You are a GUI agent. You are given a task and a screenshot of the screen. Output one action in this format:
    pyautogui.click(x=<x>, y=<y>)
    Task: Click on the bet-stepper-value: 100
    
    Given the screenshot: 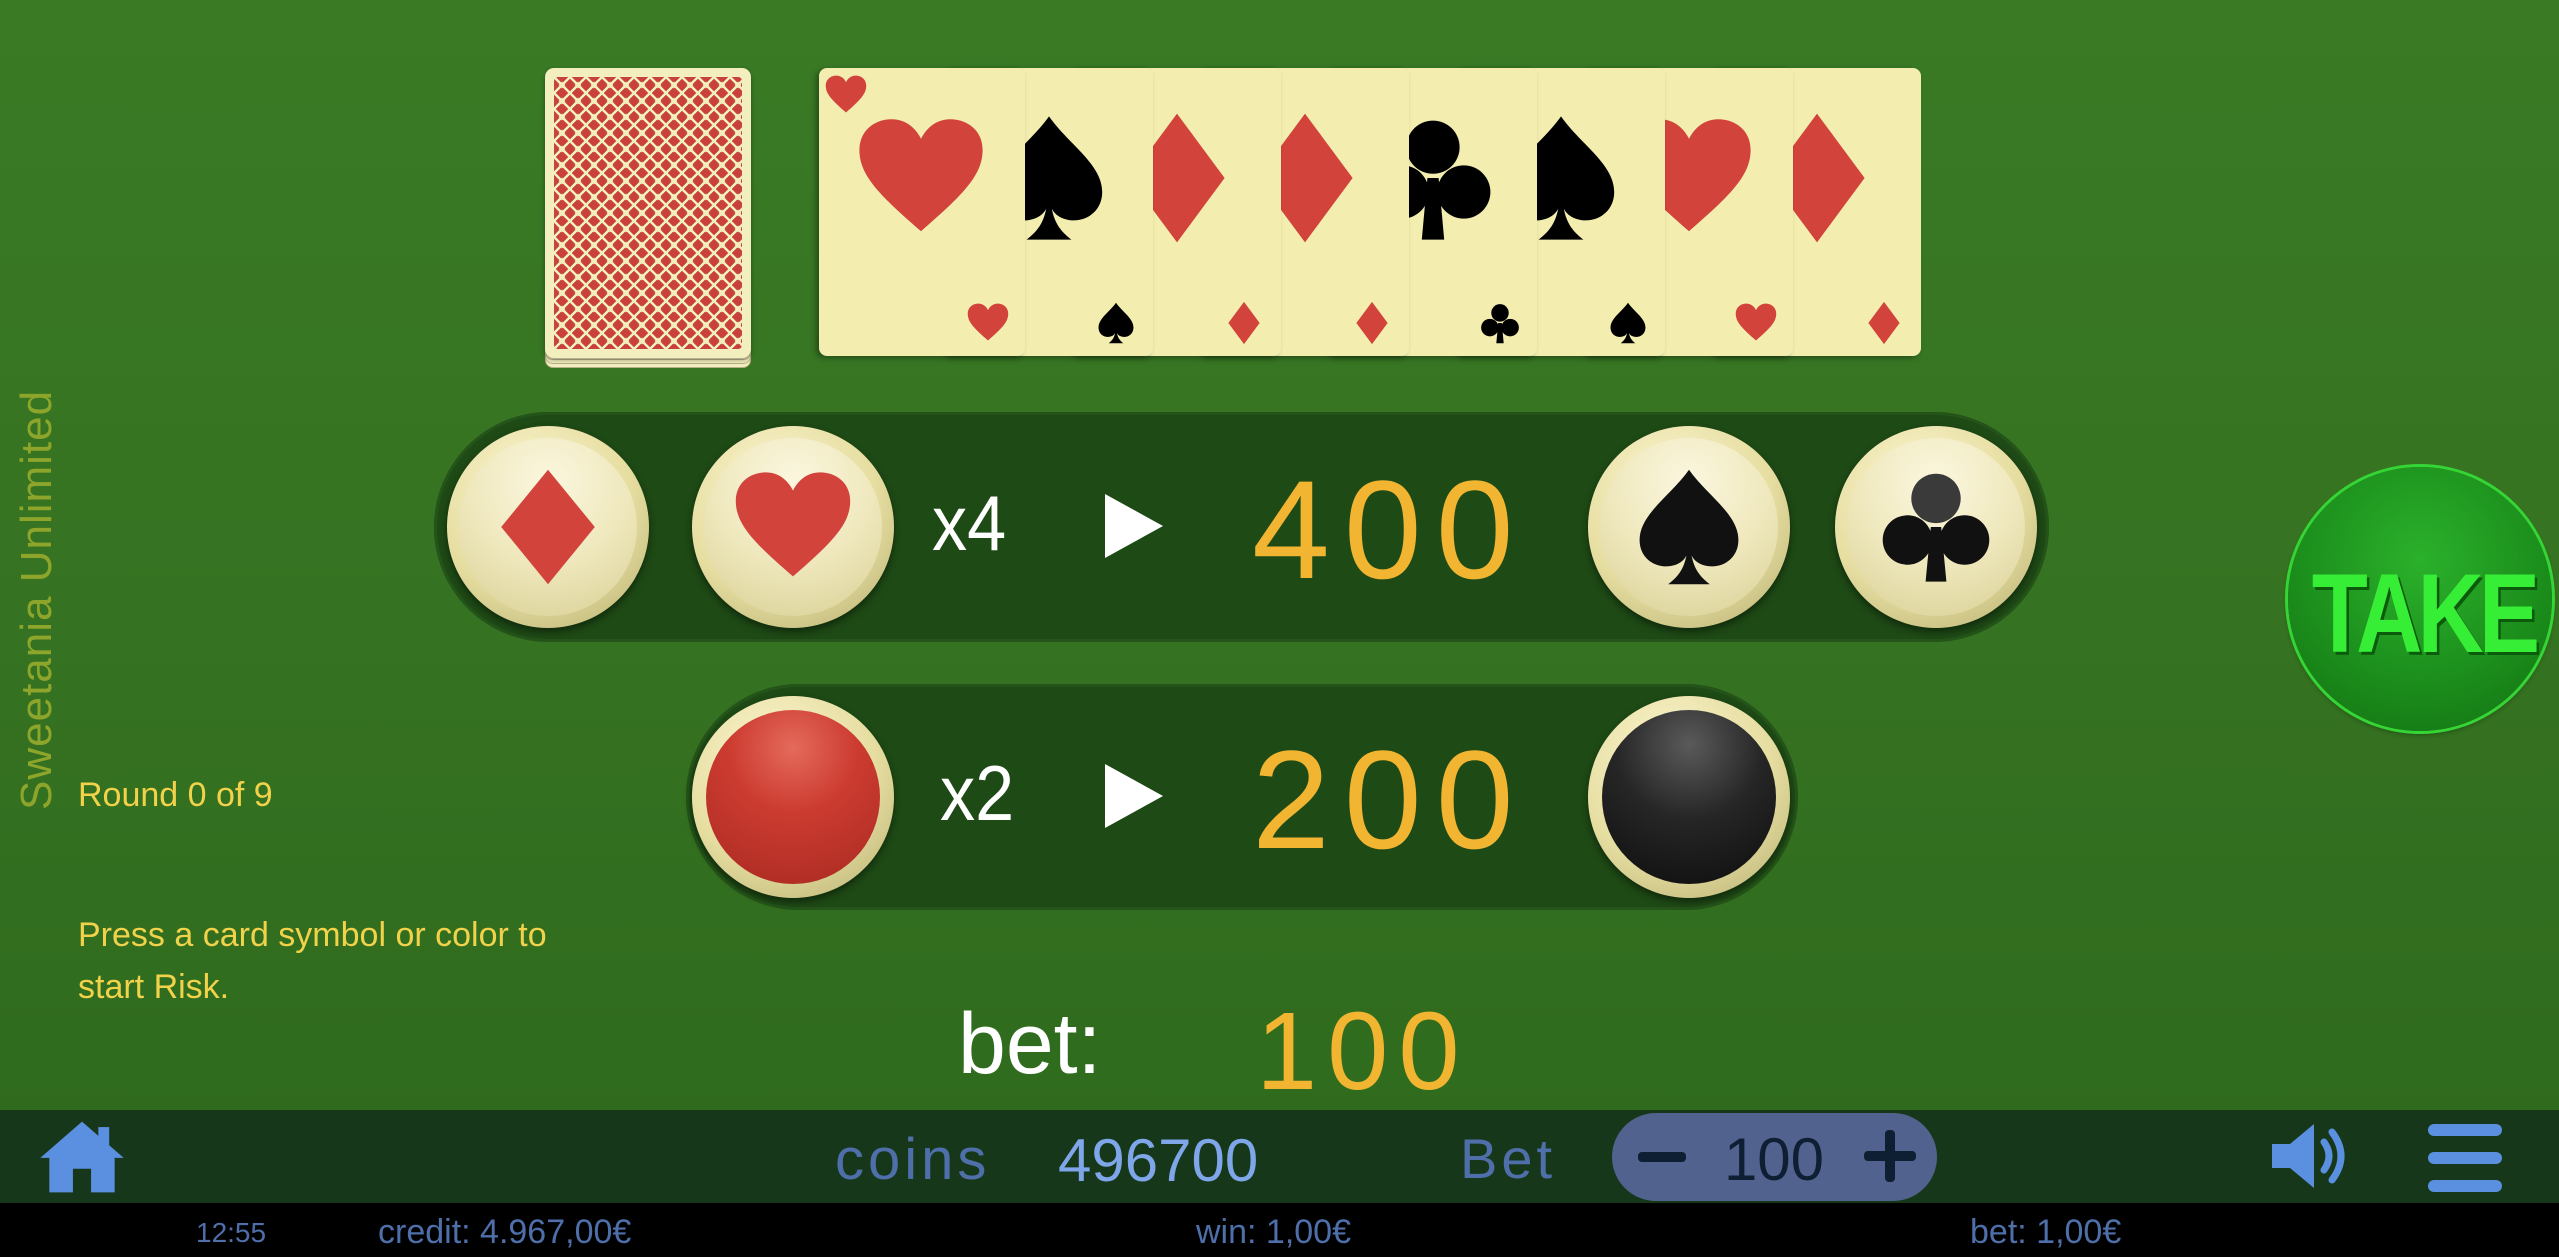 What is the action you would take?
    pyautogui.click(x=1774, y=1159)
    